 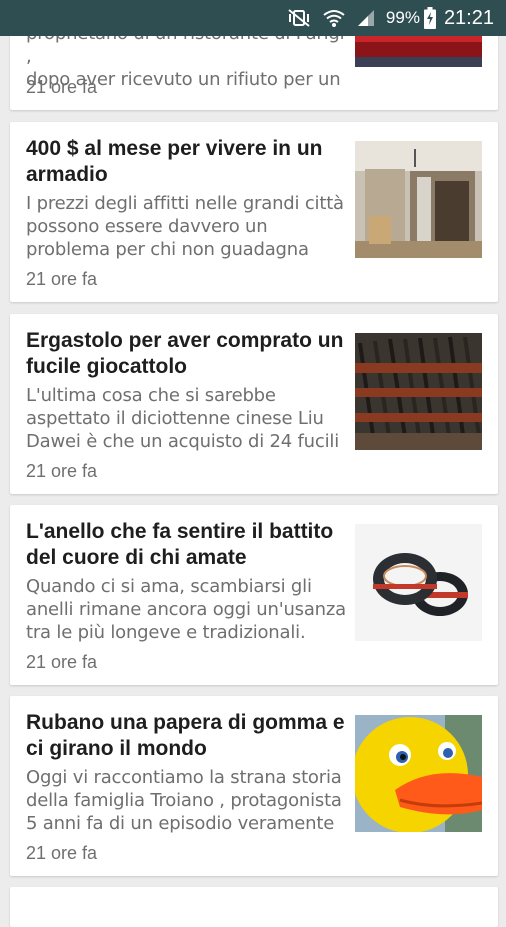 What do you see at coordinates (253, 18) in the screenshot?
I see `status-bar: 99% 21:21` at bounding box center [253, 18].